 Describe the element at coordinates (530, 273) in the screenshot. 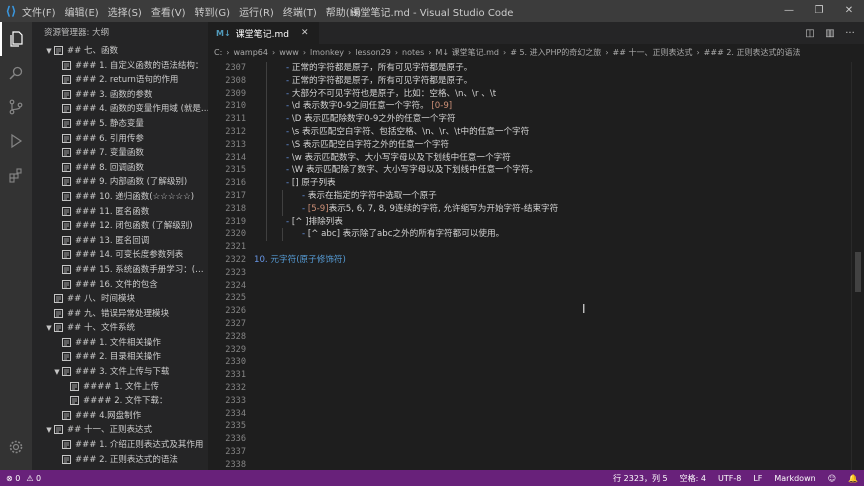

I see `code-line: 2323` at that location.